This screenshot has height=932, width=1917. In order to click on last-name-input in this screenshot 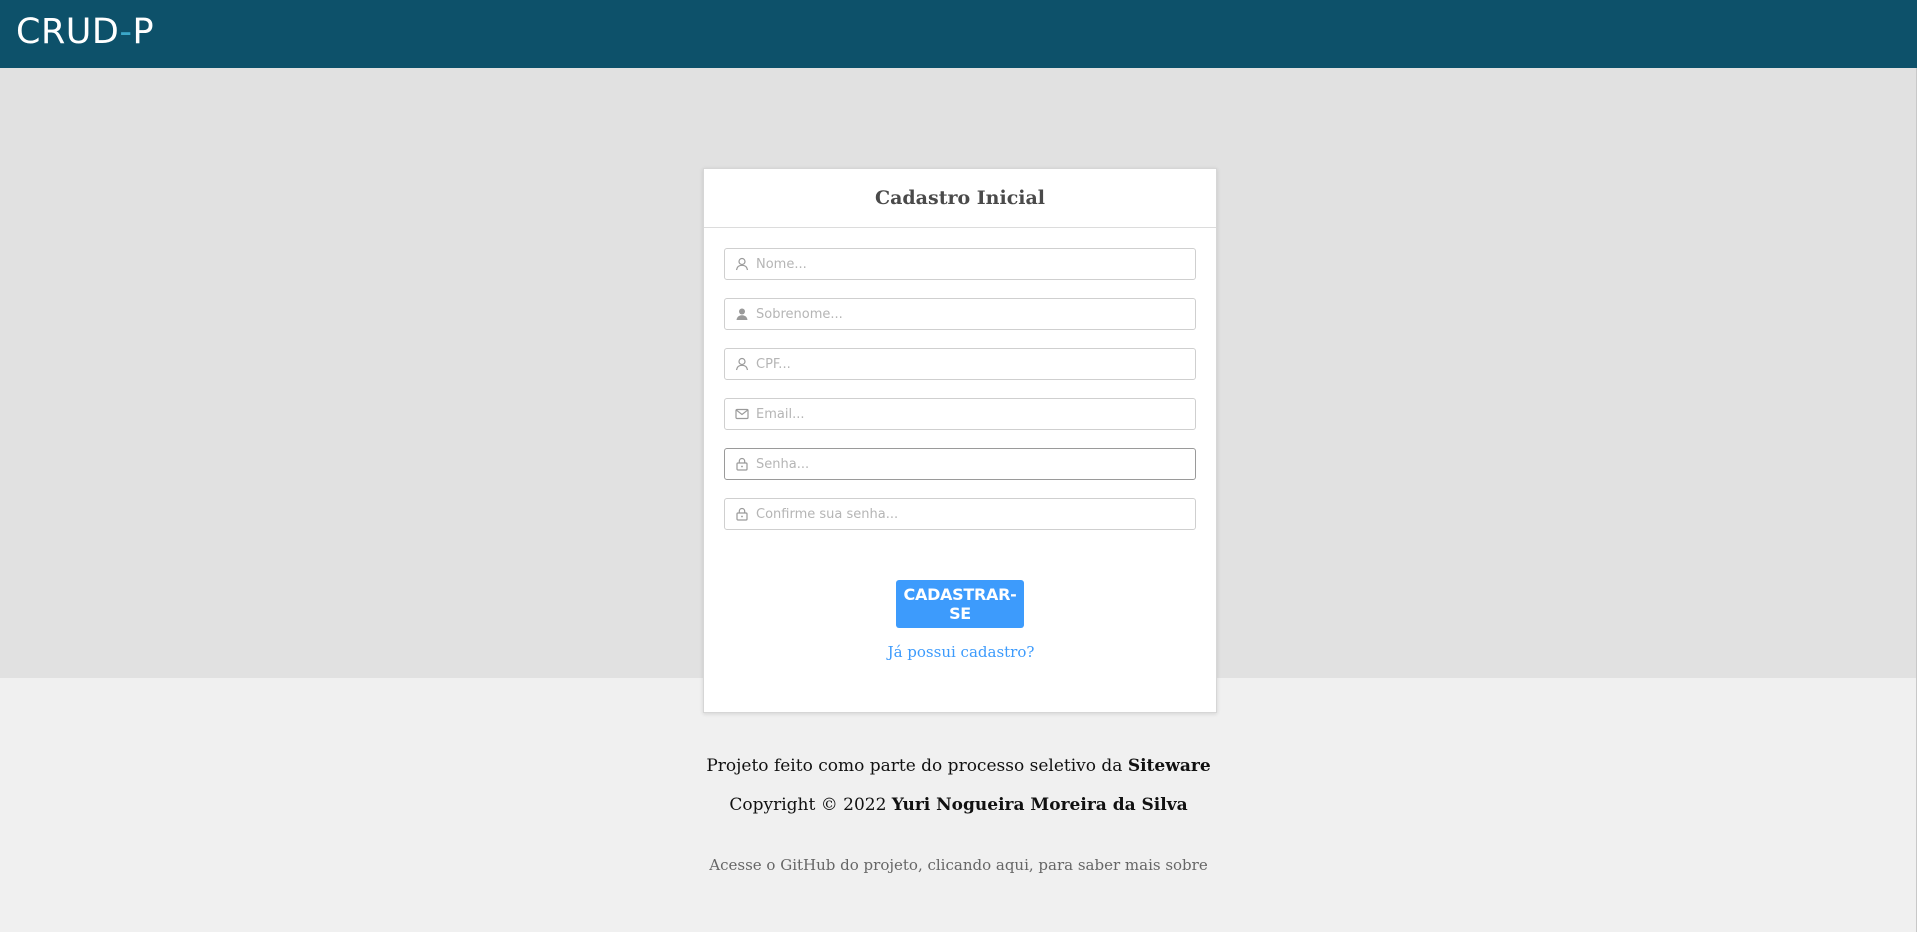, I will do `click(971, 314)`.